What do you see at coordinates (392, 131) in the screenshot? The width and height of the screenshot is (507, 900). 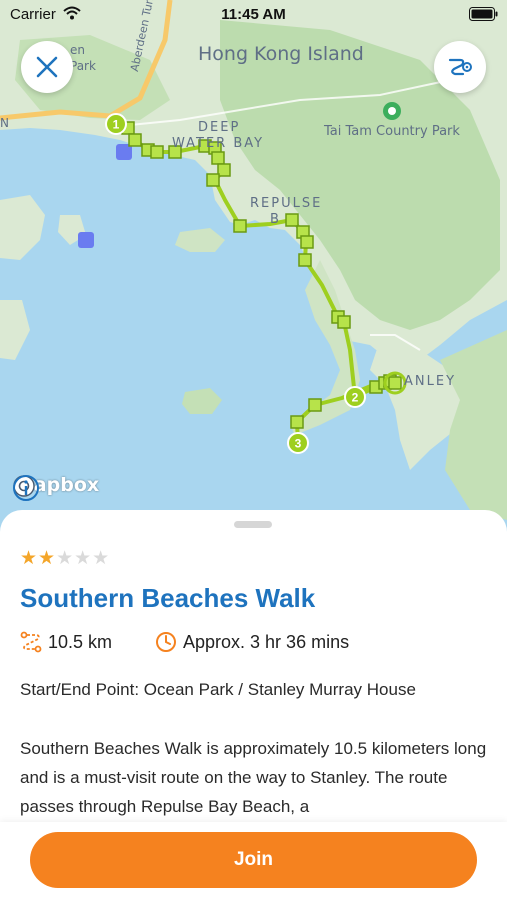 I see `map-label-tai-tam: Tai Tam Country Park` at bounding box center [392, 131].